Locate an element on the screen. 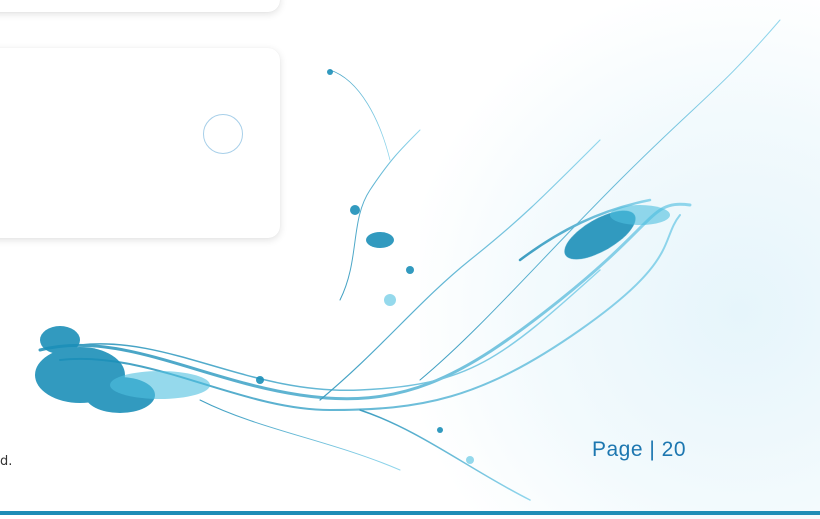 The width and height of the screenshot is (820, 519). footer-copyright: d. is located at coordinates (6, 461).